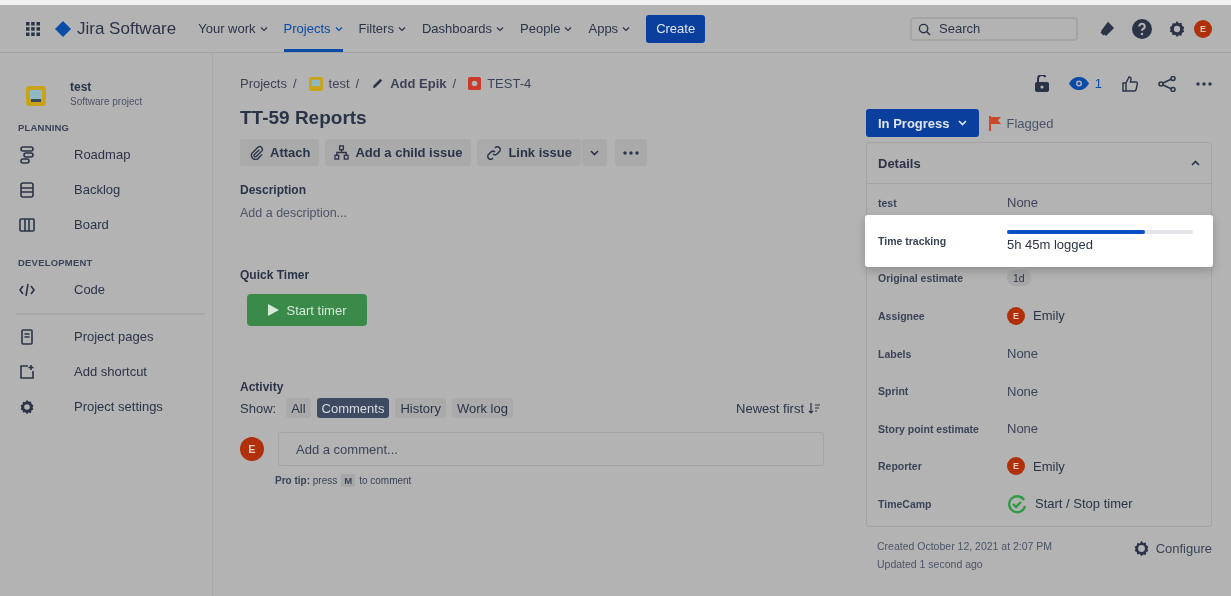 Image resolution: width=1231 pixels, height=596 pixels. What do you see at coordinates (348, 480) in the screenshot?
I see `key-badge: M` at bounding box center [348, 480].